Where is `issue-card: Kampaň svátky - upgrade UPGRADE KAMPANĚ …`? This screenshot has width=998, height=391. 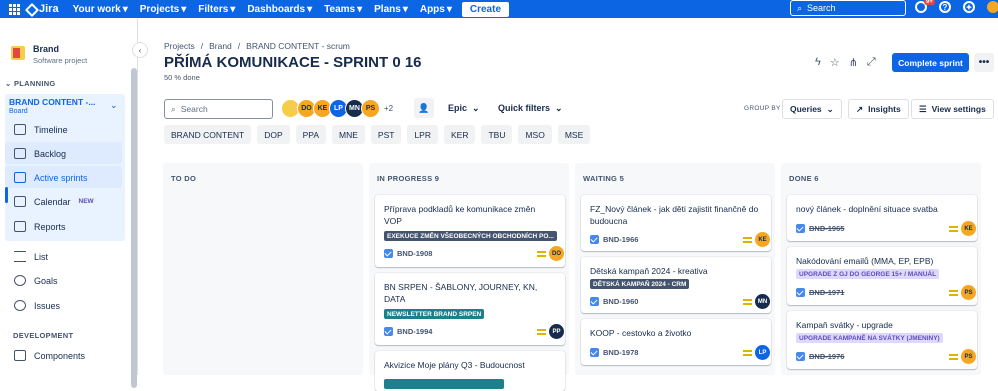
issue-card: Kampaň svátky - upgrade UPGRADE KAMPANĚ … is located at coordinates (882, 340).